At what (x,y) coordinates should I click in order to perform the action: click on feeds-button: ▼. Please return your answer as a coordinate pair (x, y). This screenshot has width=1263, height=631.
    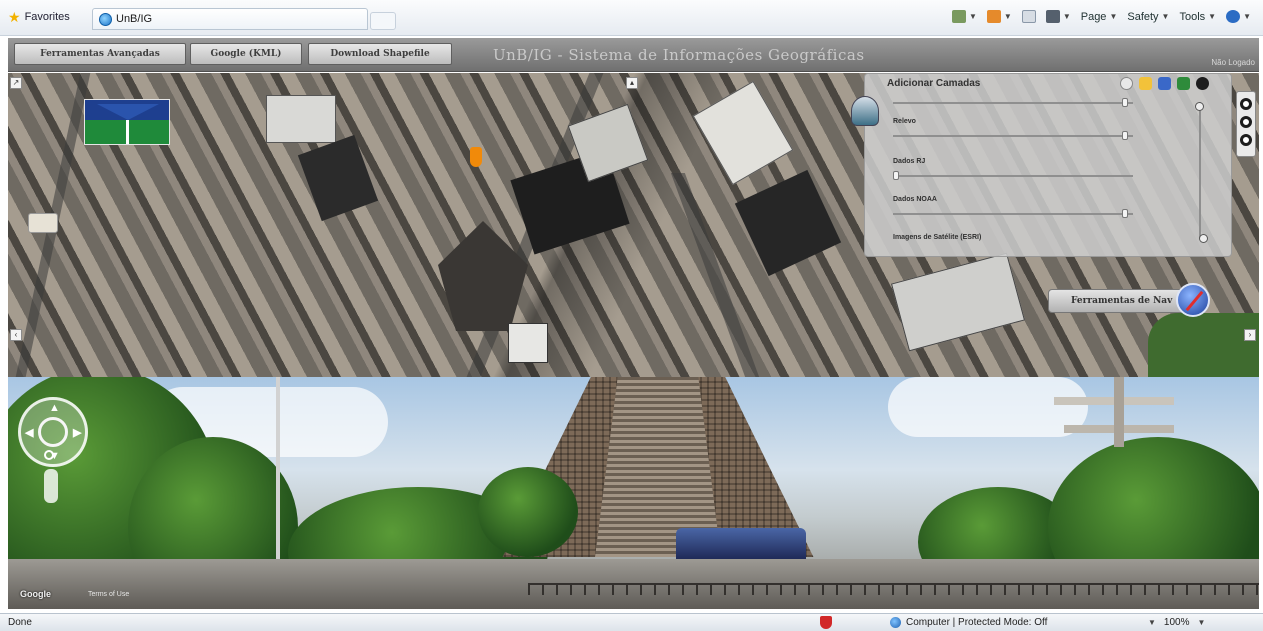
    Looking at the image, I should click on (999, 16).